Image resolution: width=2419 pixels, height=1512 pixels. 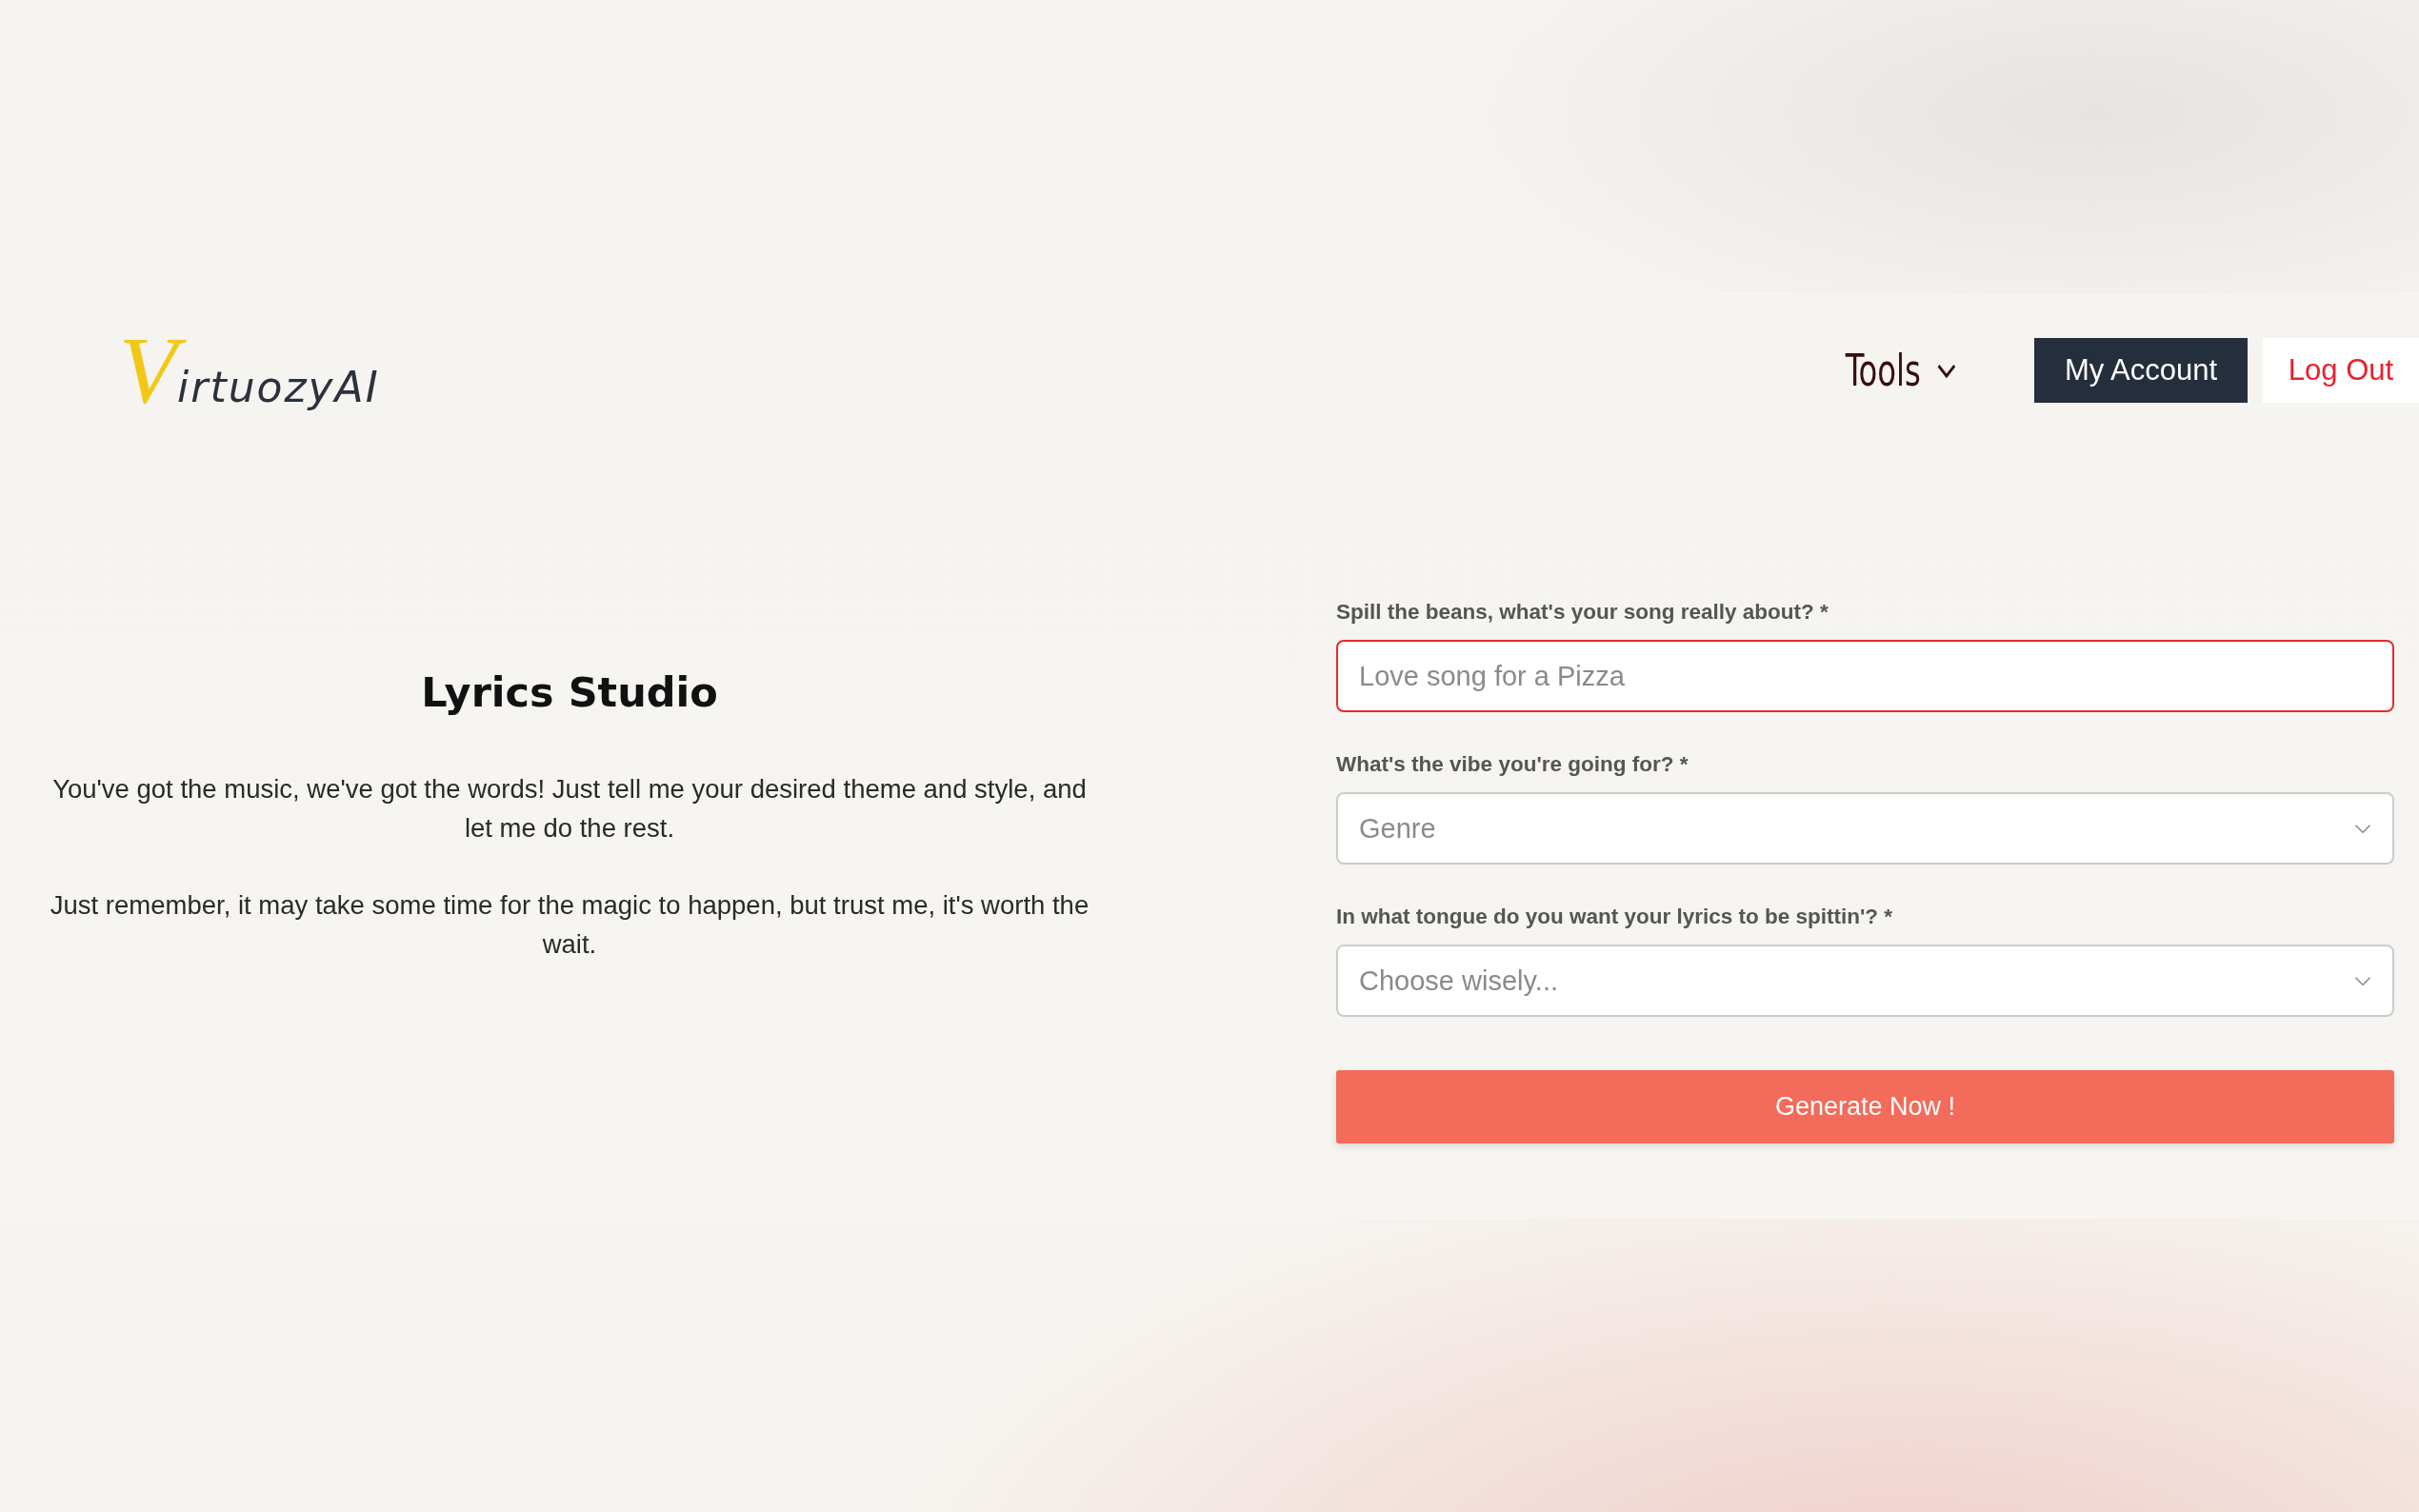 I want to click on intro-paragraph: You've got the music, we've got the words! Just tell me your desired theme and style, and let me do the rest., so click(x=569, y=809).